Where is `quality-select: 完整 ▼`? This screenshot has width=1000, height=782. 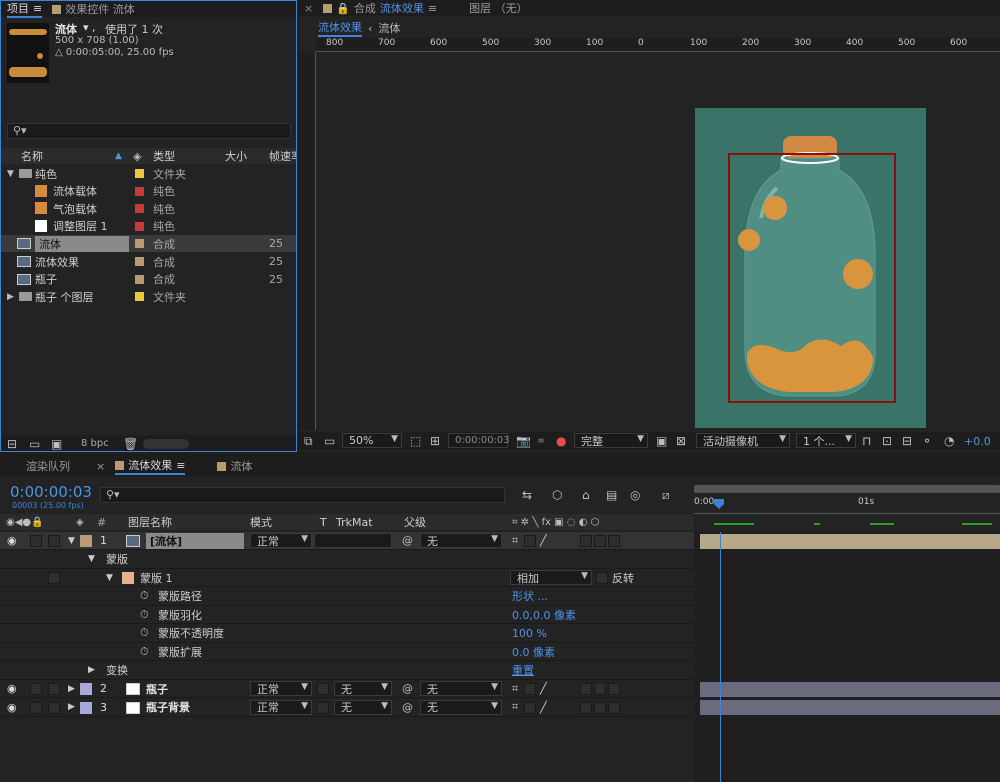
quality-select: 完整 ▼ is located at coordinates (611, 440).